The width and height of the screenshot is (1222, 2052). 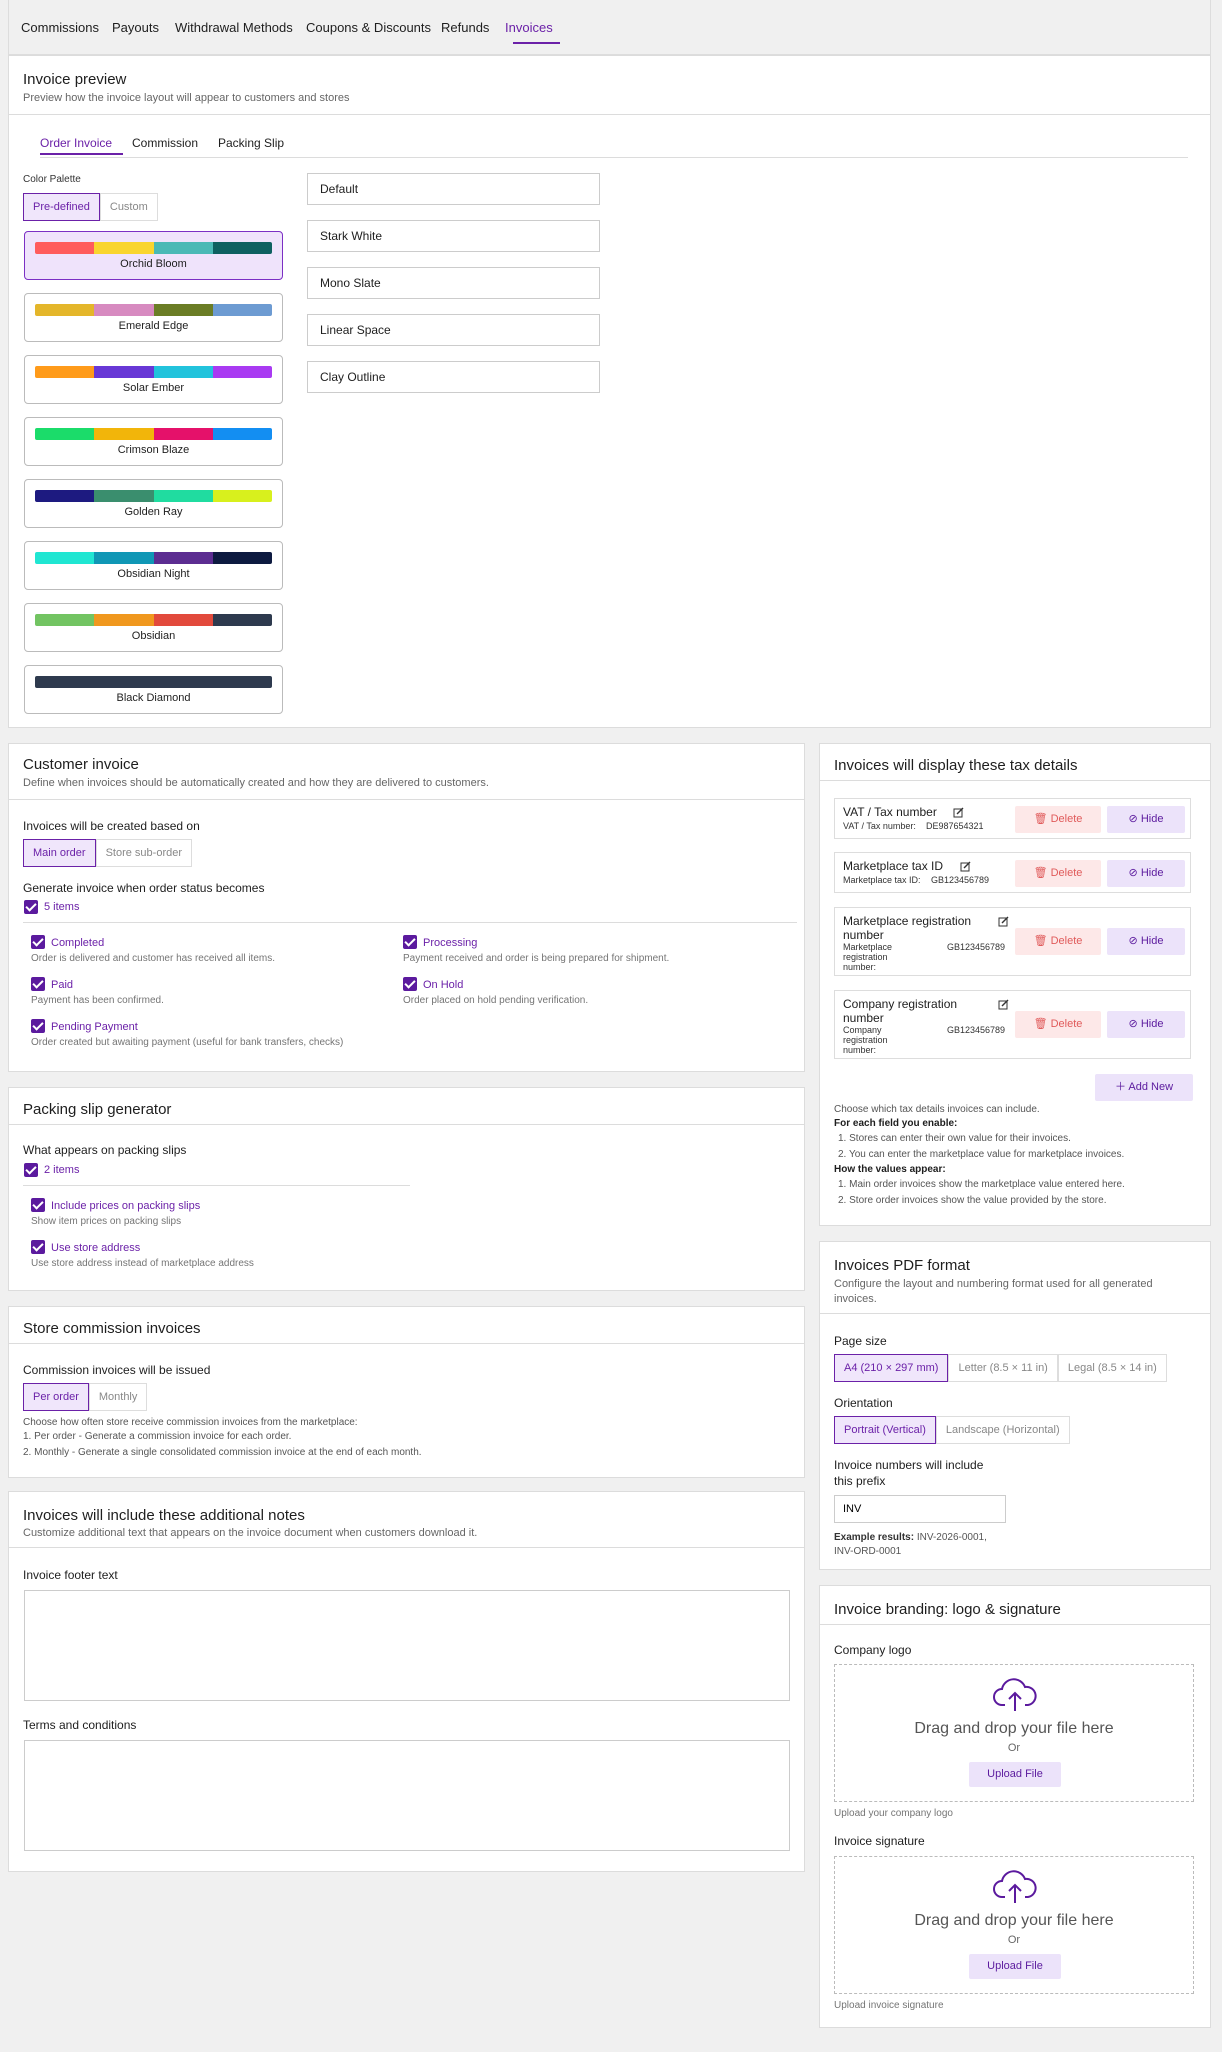 I want to click on template-option: Default, so click(x=453, y=189).